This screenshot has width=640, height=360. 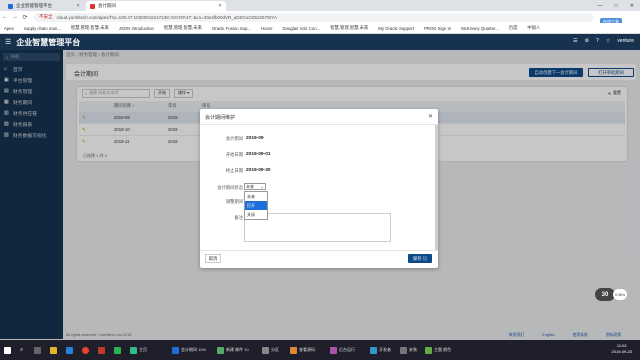 What do you see at coordinates (46, 17) in the screenshot?
I see `security-indicator: 不安全` at bounding box center [46, 17].